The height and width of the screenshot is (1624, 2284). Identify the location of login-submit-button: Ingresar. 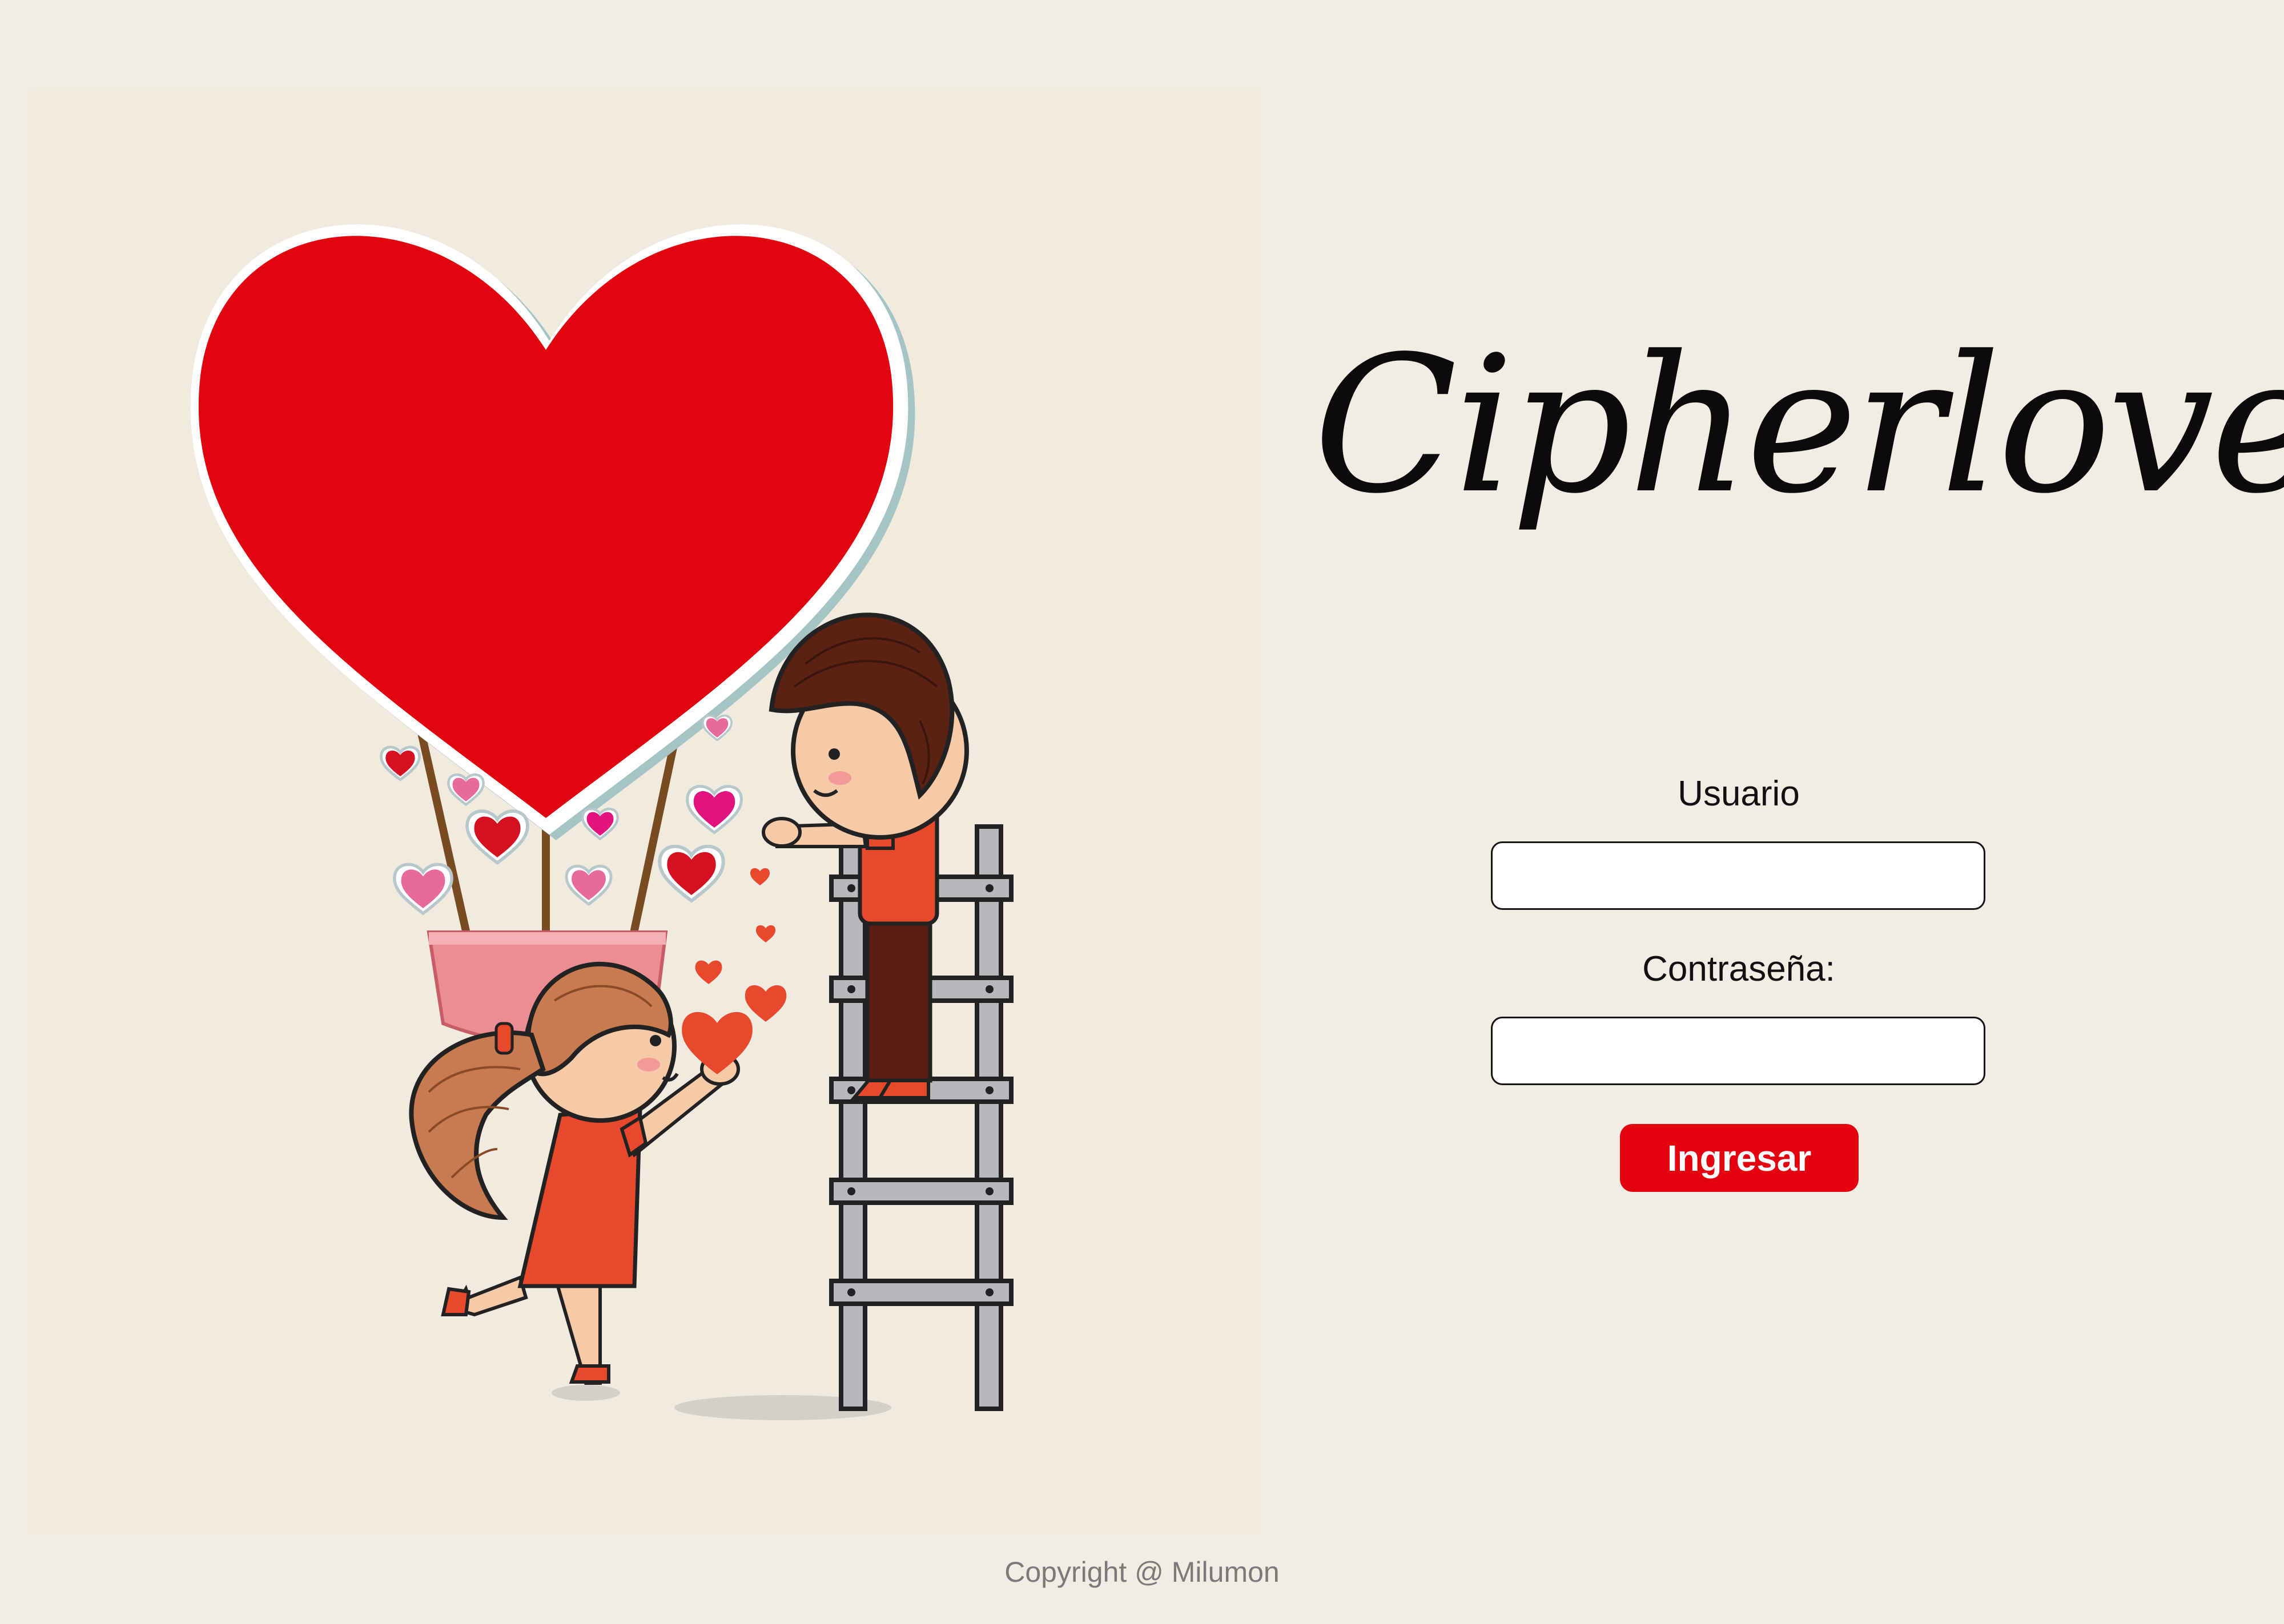
(1739, 1158).